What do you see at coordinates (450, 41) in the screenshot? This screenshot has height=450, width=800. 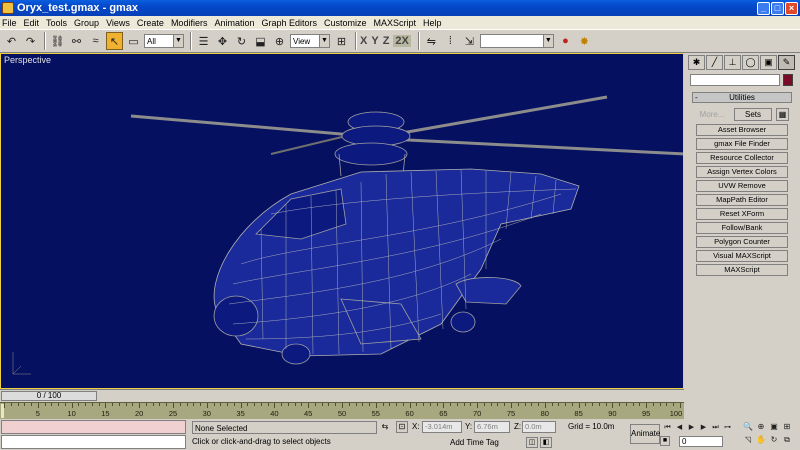 I see `array-icon: ⁞` at bounding box center [450, 41].